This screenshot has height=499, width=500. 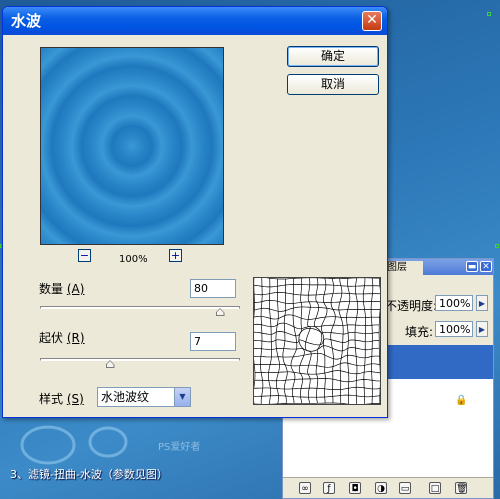 I want to click on ridges-shortcut: (R), so click(x=75, y=338).